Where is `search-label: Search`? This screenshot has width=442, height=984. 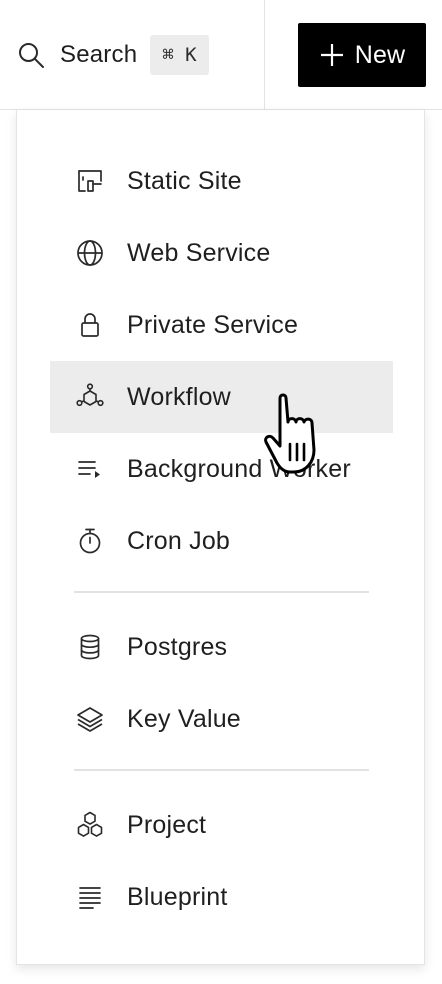
search-label: Search is located at coordinates (99, 54).